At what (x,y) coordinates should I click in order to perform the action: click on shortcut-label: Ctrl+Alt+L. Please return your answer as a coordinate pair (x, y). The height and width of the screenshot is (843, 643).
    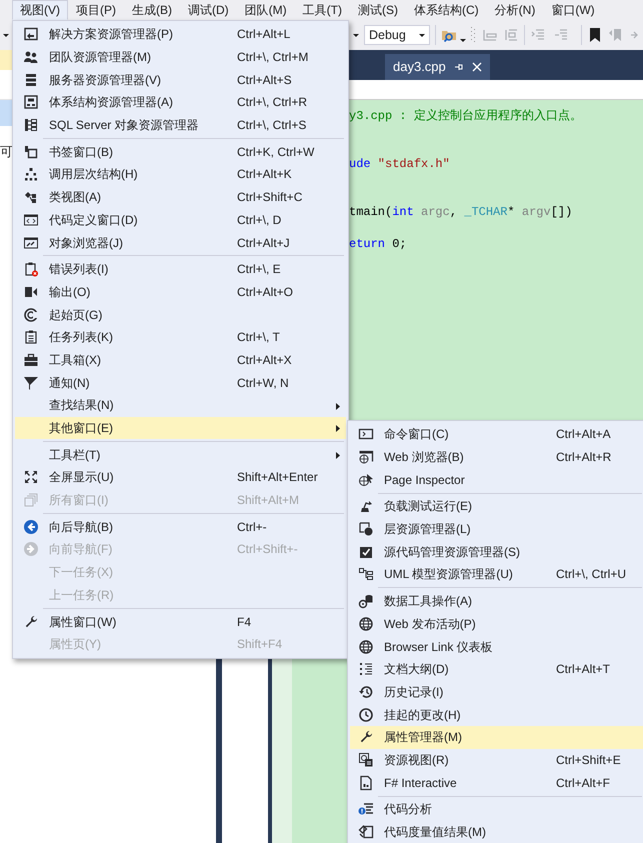
    Looking at the image, I should click on (263, 35).